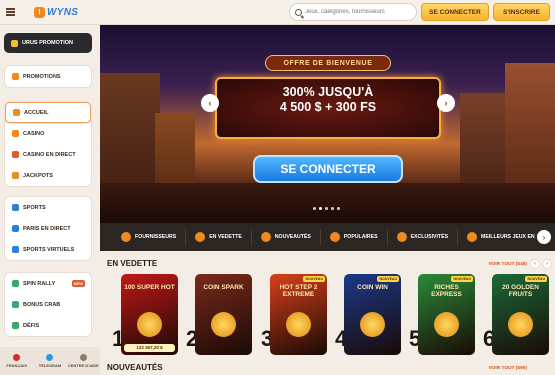 This screenshot has height=375, width=555. What do you see at coordinates (277, 12) in the screenshot?
I see `top-bar: ! WYNS SE CONNECTER S'INSCRIRE` at bounding box center [277, 12].